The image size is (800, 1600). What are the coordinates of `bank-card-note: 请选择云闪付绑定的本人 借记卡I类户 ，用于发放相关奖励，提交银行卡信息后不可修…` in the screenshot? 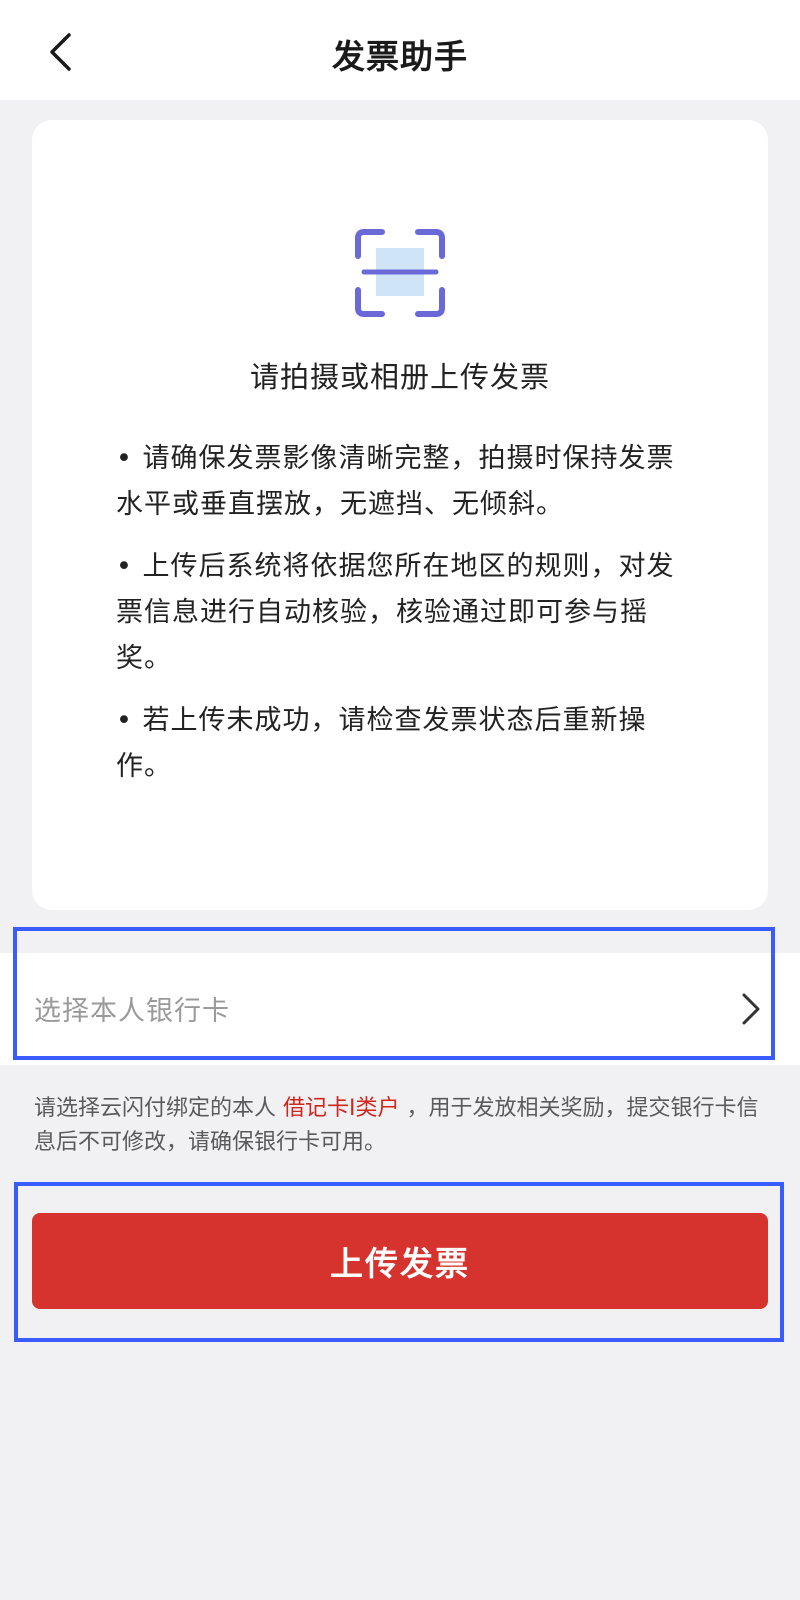 It's located at (402, 1126).